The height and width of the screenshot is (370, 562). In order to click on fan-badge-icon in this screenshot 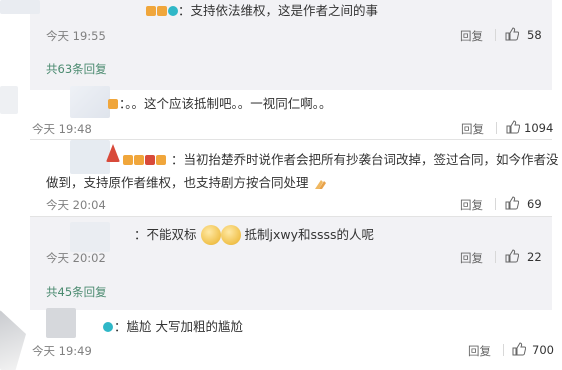, I will do `click(150, 160)`.